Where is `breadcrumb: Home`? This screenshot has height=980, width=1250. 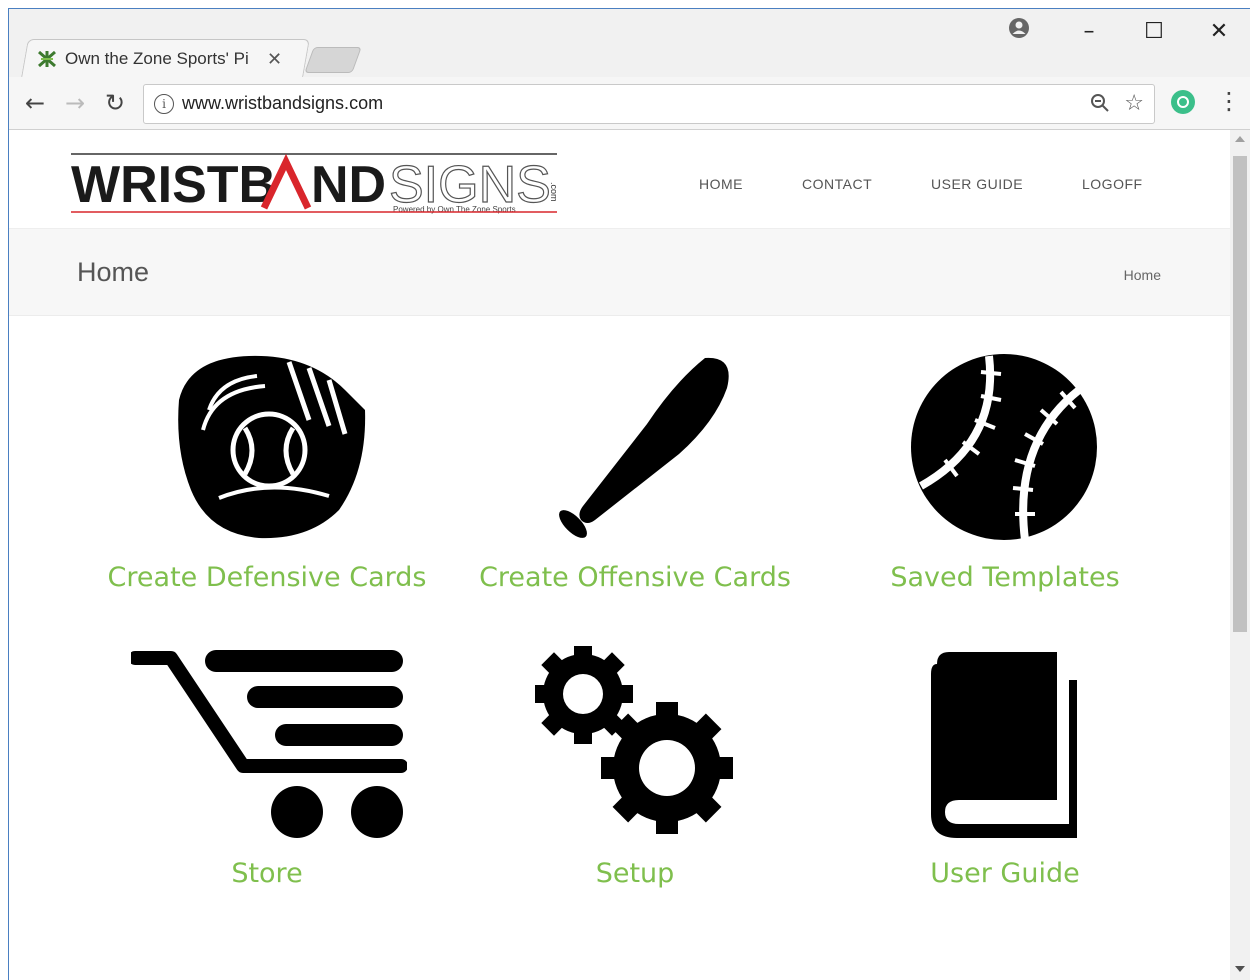 breadcrumb: Home is located at coordinates (1142, 275).